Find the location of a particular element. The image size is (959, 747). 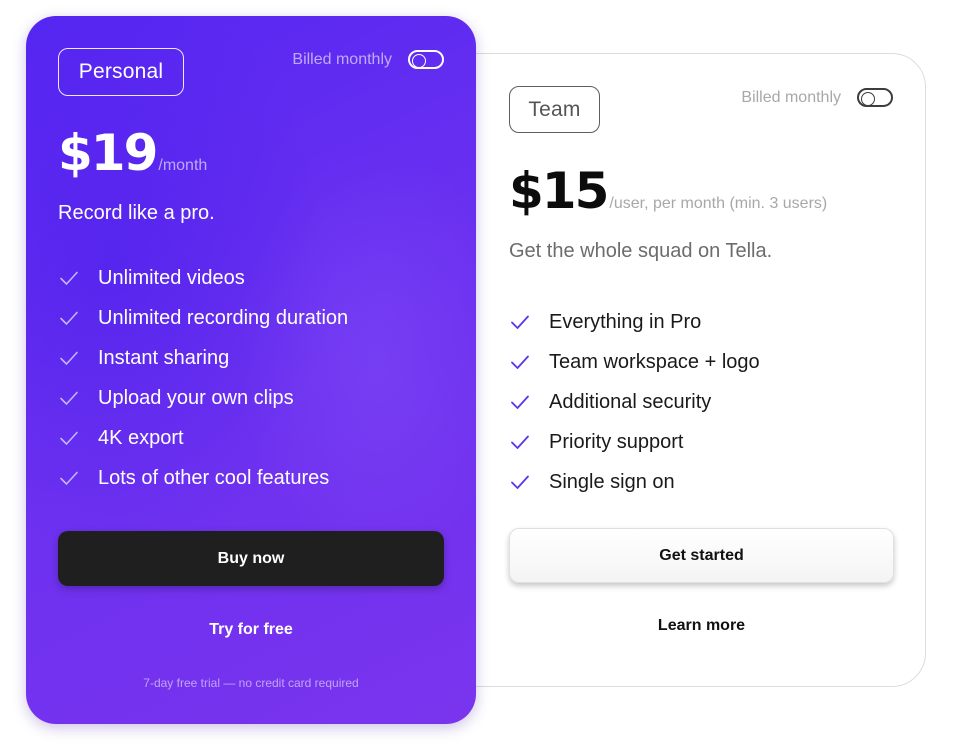

personal-price-period: /month is located at coordinates (183, 165).